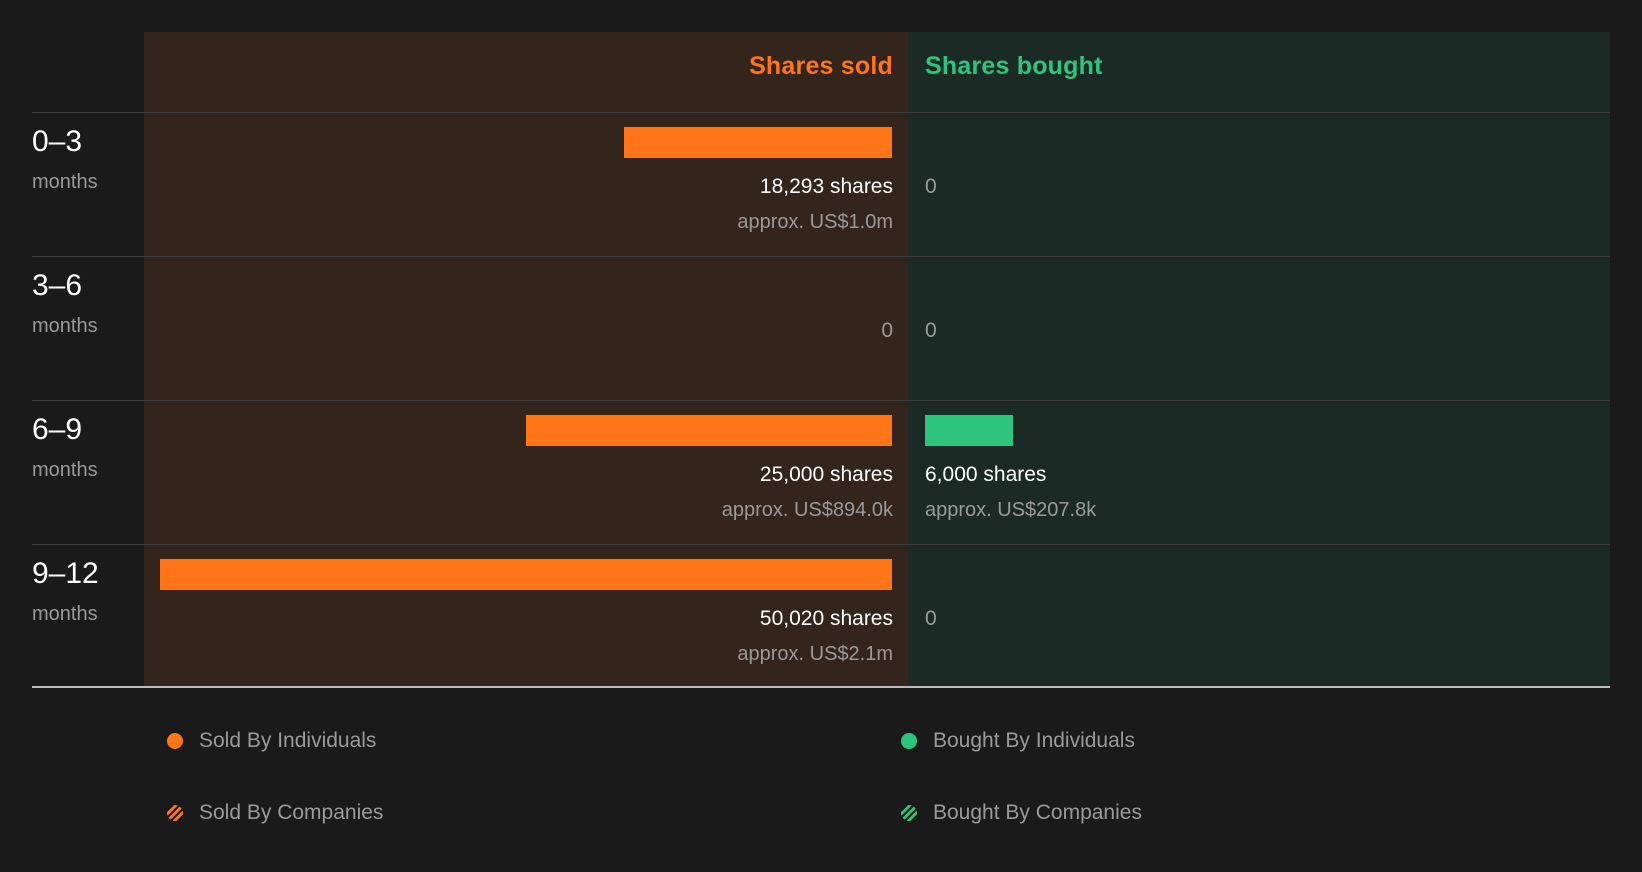 The image size is (1642, 872). Describe the element at coordinates (821, 687) in the screenshot. I see `bottom-rule` at that location.